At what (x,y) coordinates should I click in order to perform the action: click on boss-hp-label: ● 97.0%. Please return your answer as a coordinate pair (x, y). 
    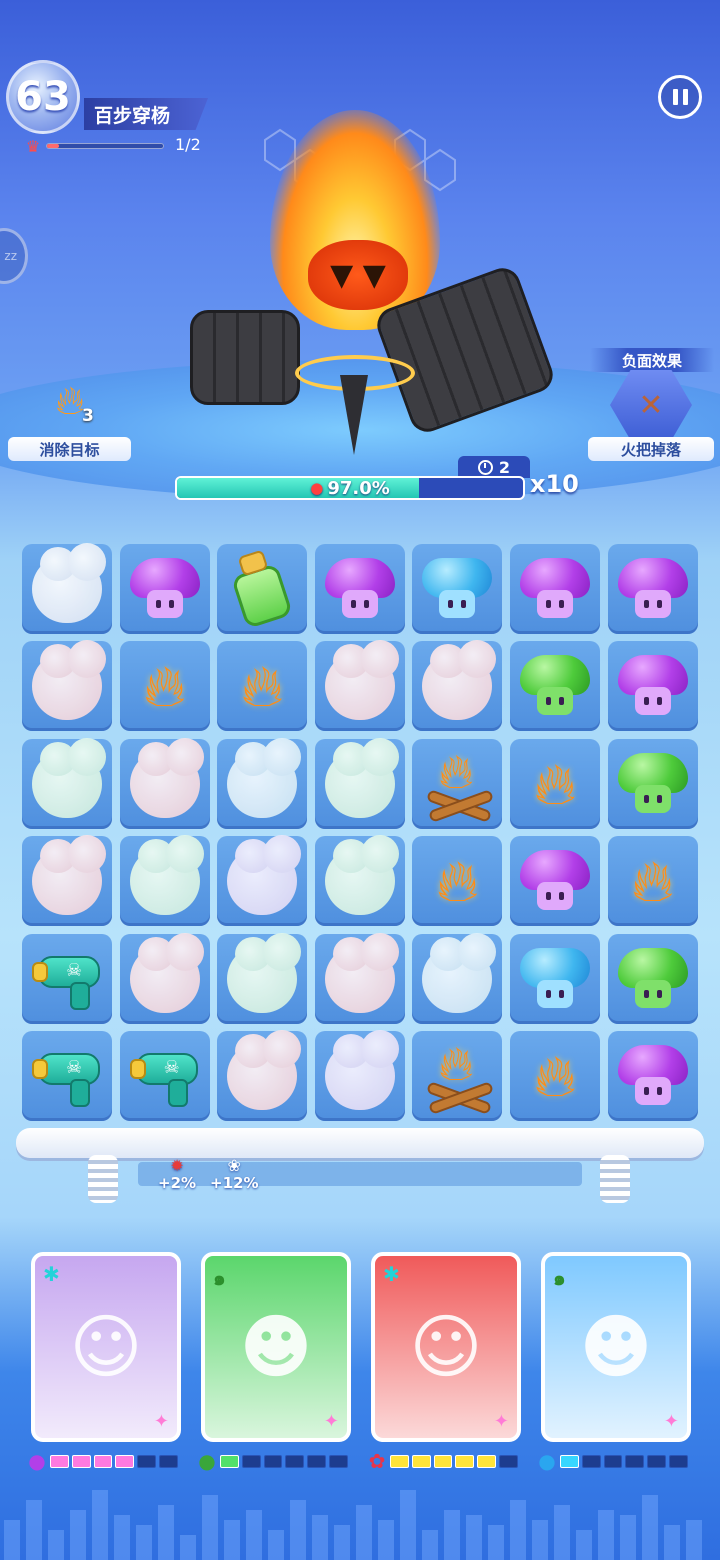
    Looking at the image, I should click on (350, 488).